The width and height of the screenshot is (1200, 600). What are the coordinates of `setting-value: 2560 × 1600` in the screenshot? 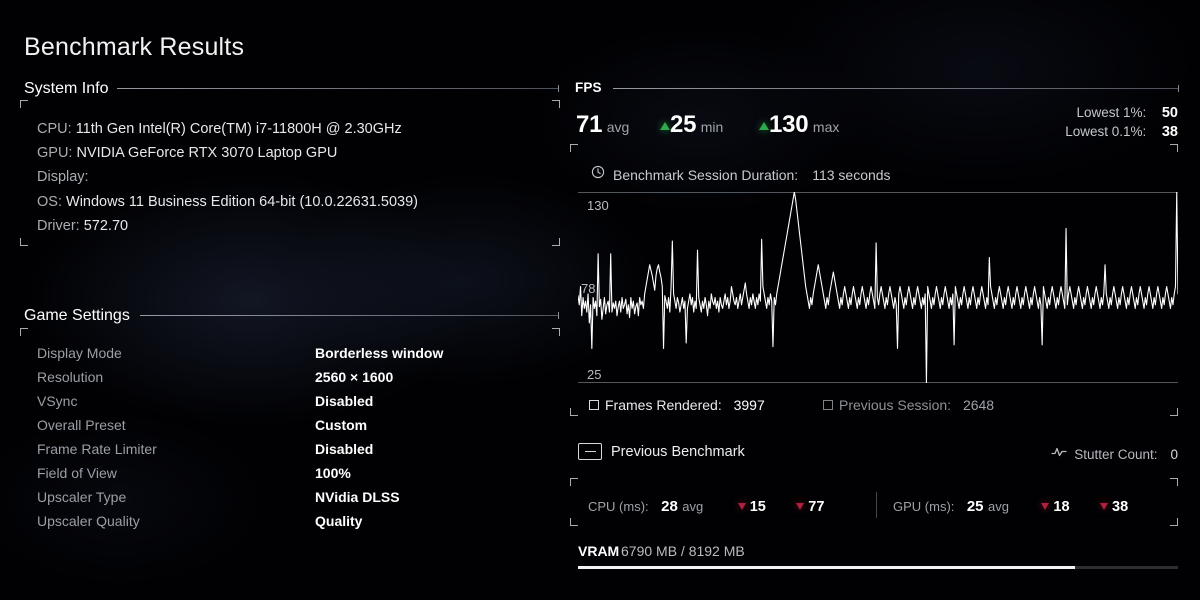 It's located at (354, 377).